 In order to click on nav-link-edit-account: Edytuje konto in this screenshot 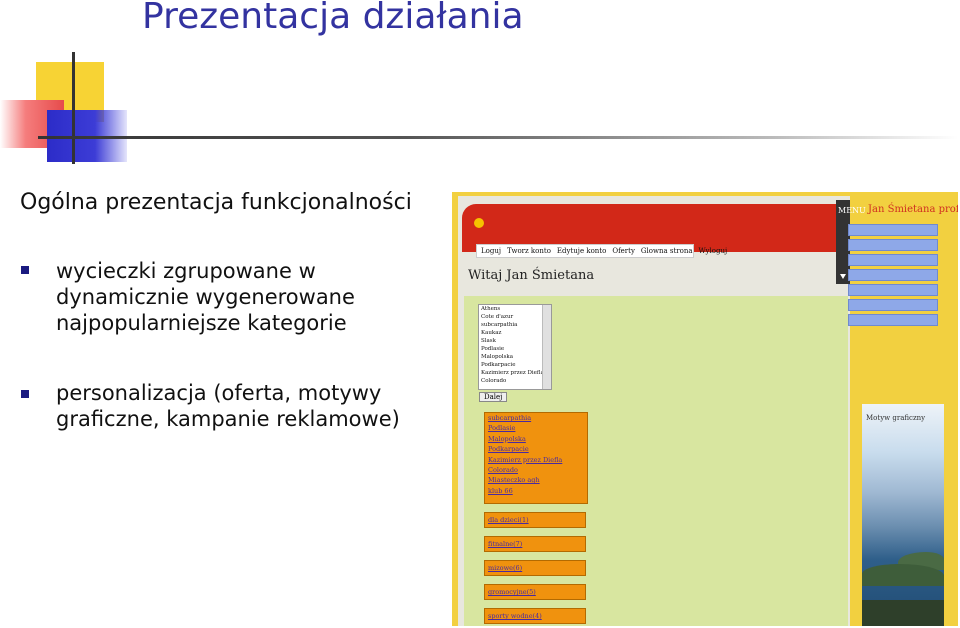, I will do `click(581, 251)`.